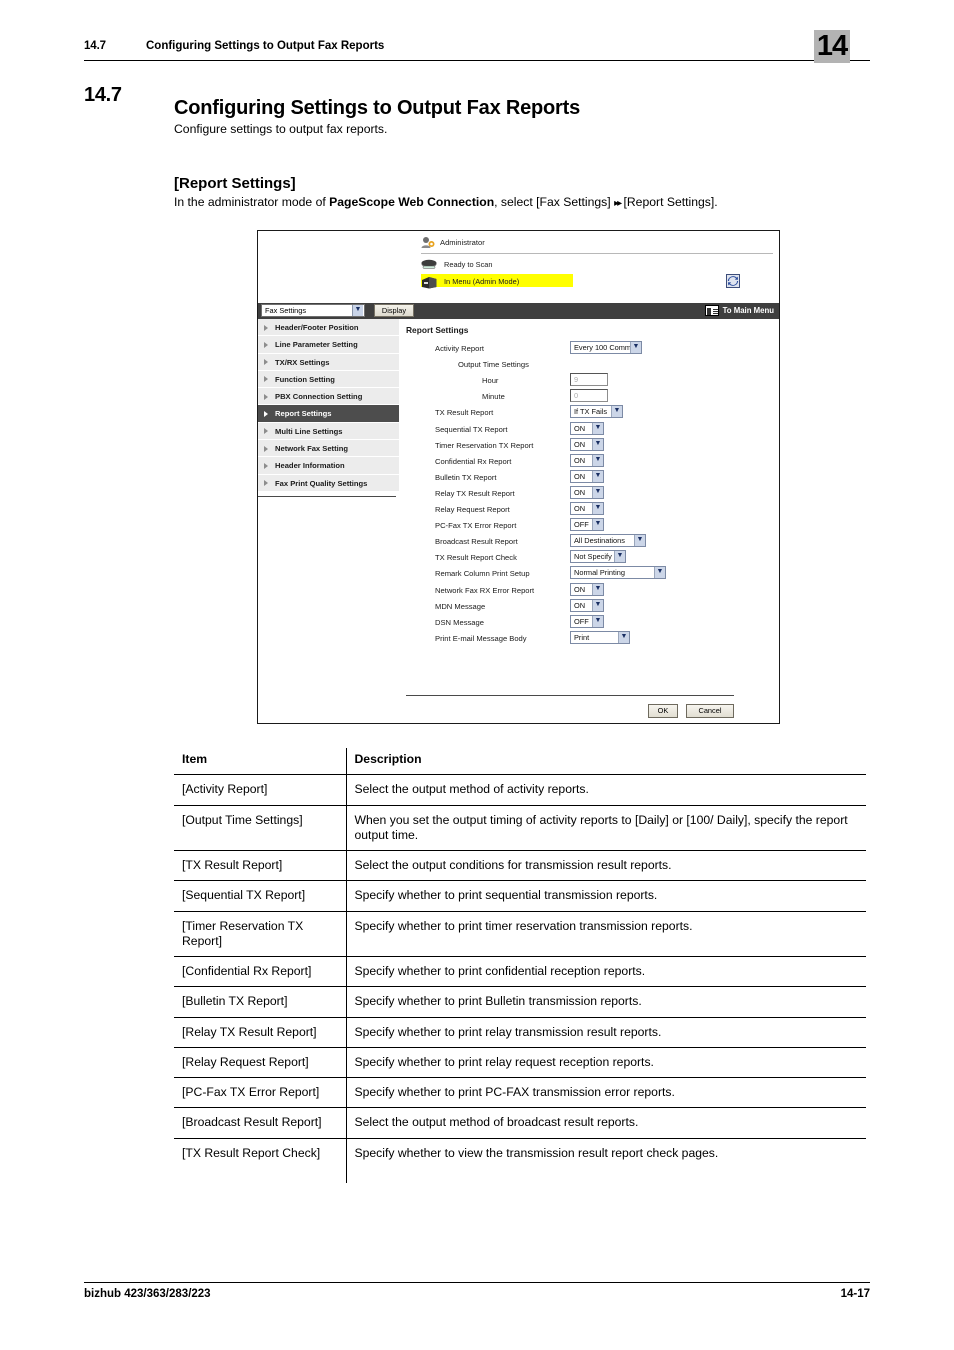 The image size is (954, 1350). I want to click on sidebar-item-label: Header Information, so click(310, 466).